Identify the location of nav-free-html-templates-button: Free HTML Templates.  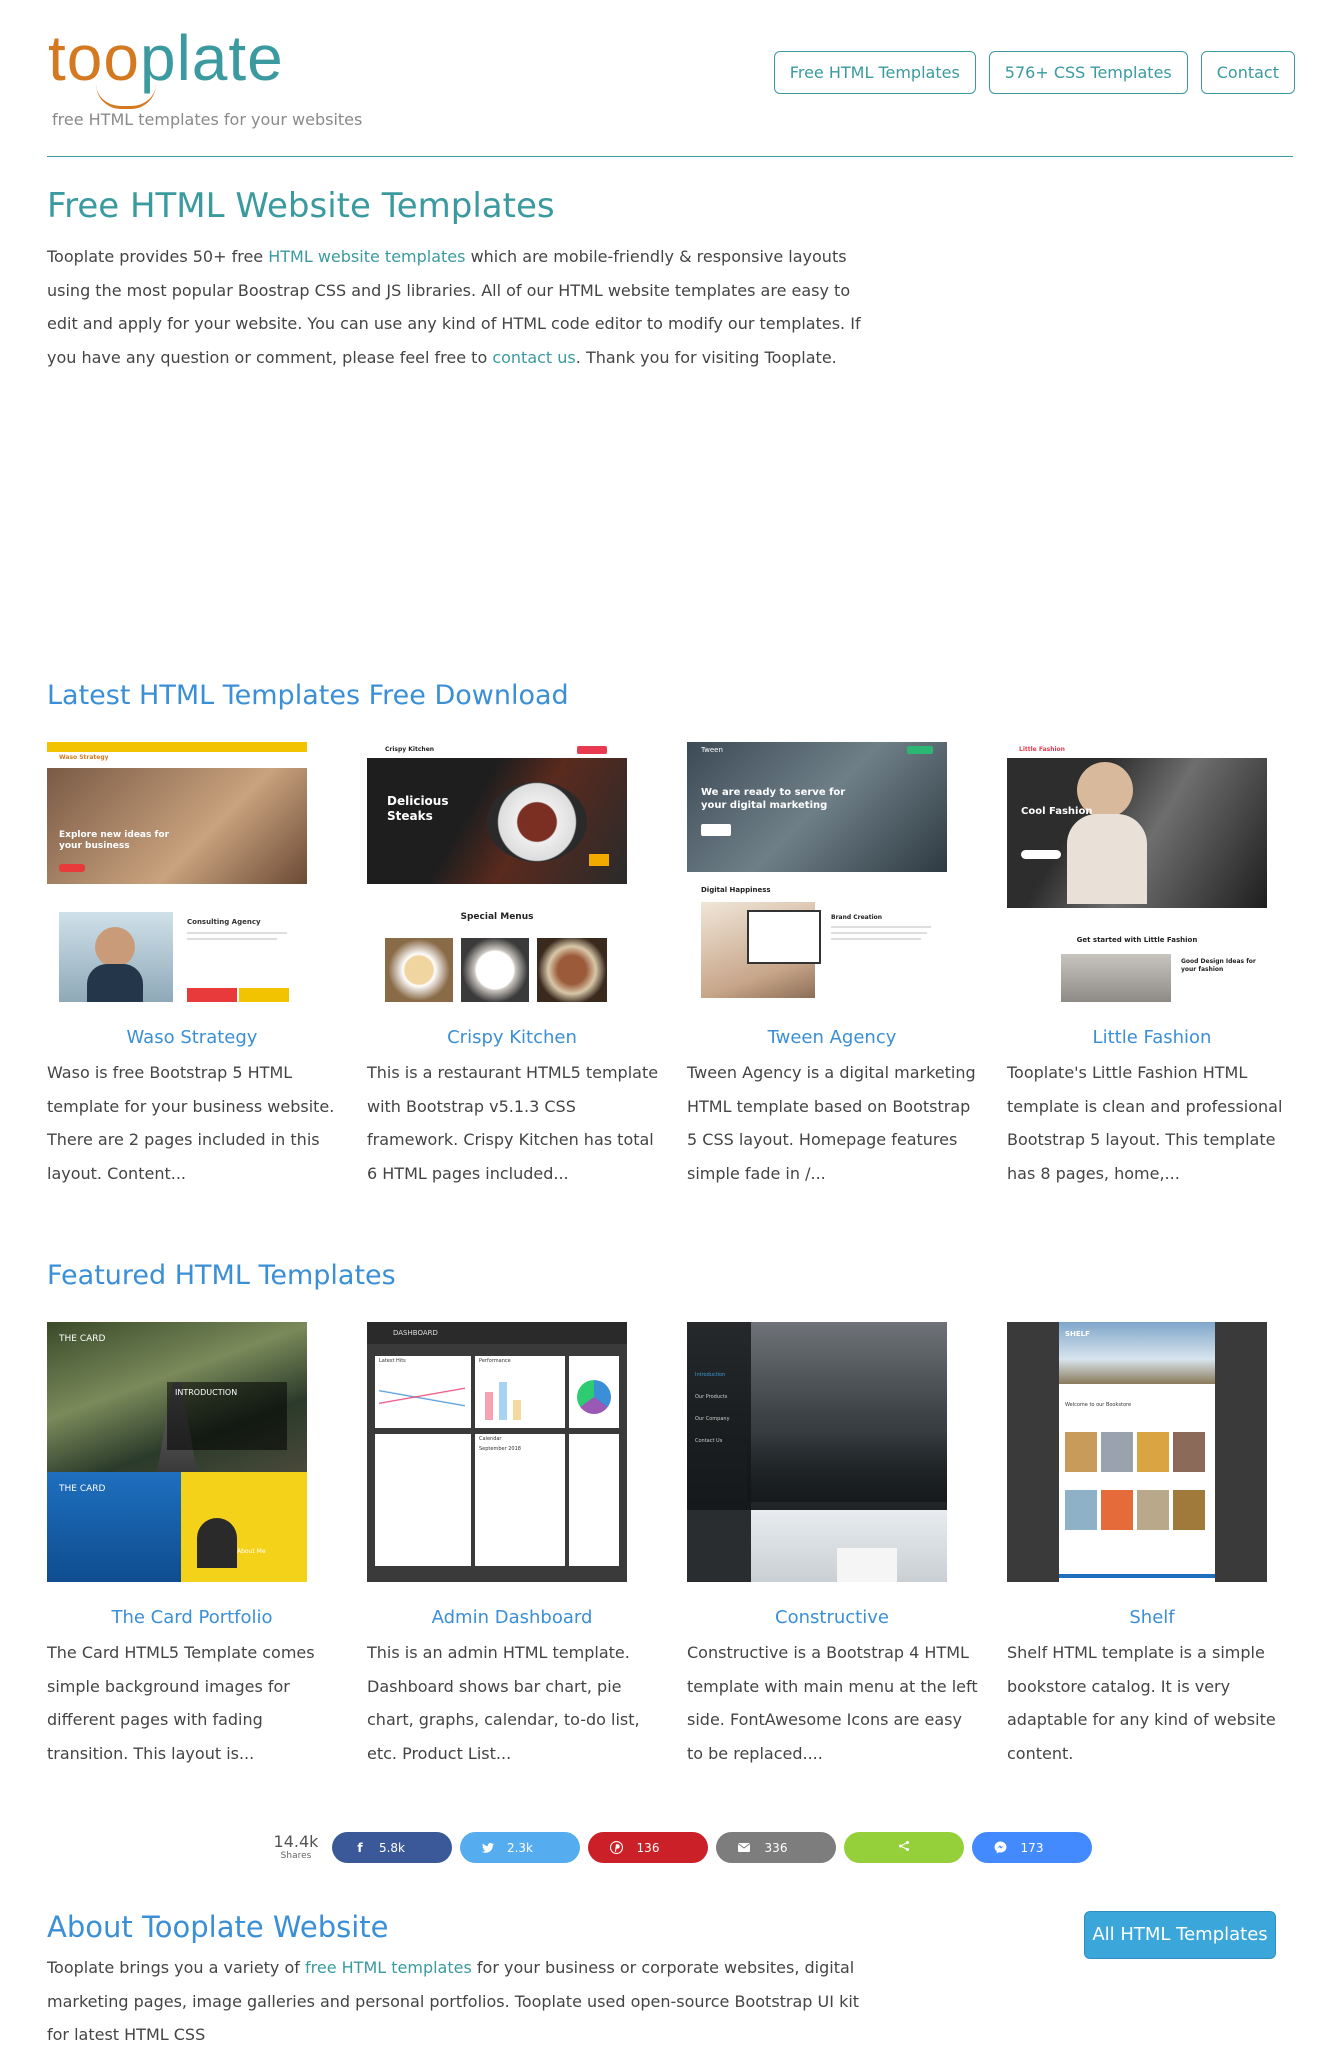
(874, 72).